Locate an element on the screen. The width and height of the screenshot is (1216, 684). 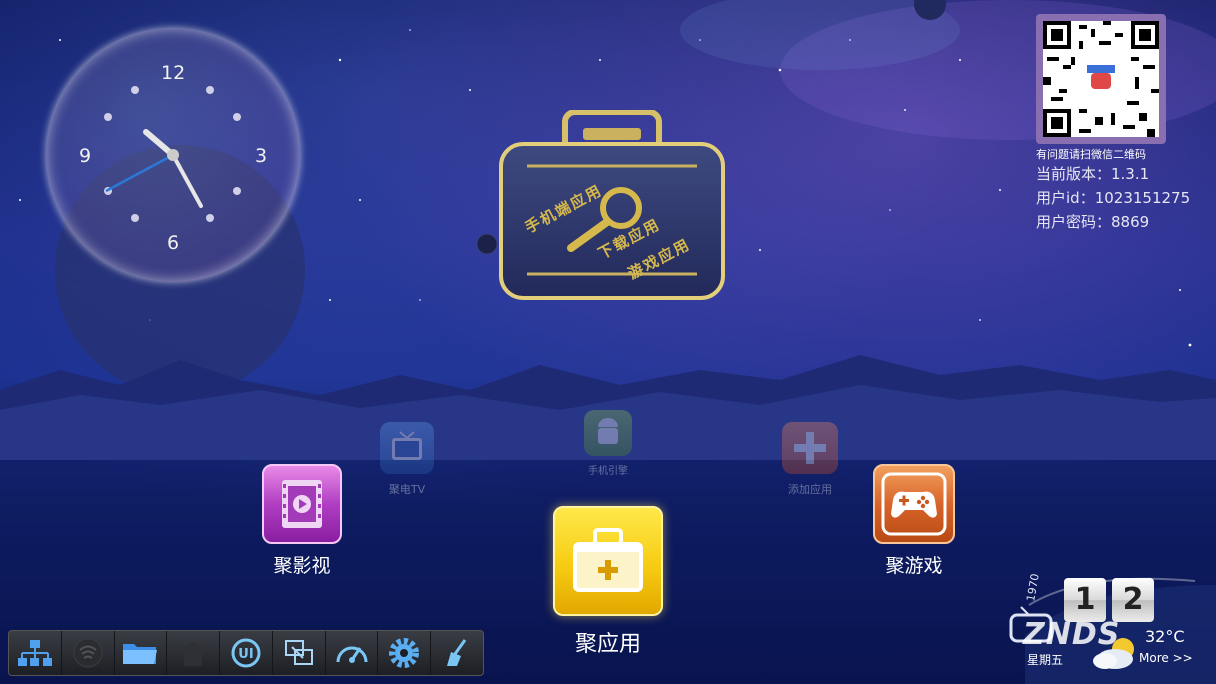
network-button is located at coordinates (35, 653).